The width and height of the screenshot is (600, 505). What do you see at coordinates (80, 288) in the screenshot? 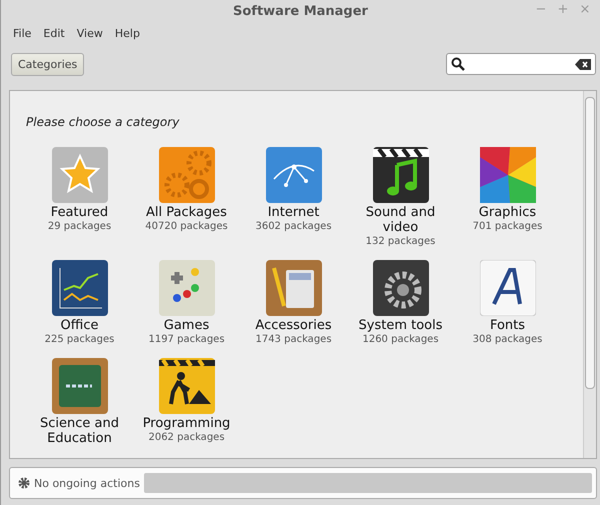
I see `chart-icon` at bounding box center [80, 288].